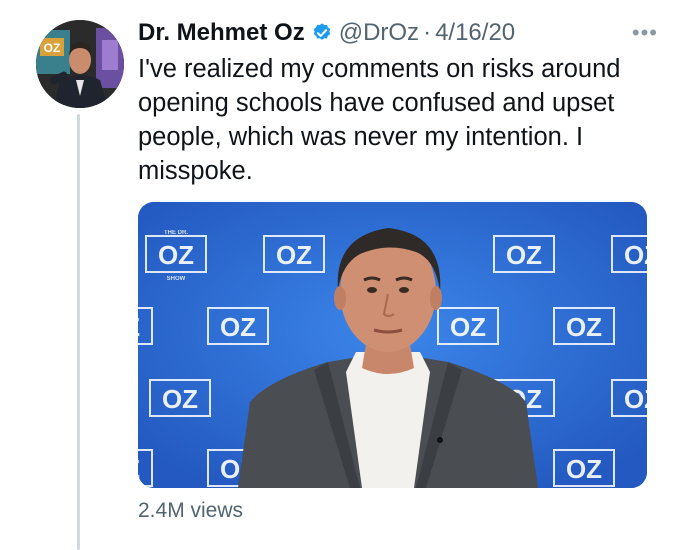 This screenshot has width=680, height=550. I want to click on user-handle: @DrOz, so click(379, 33).